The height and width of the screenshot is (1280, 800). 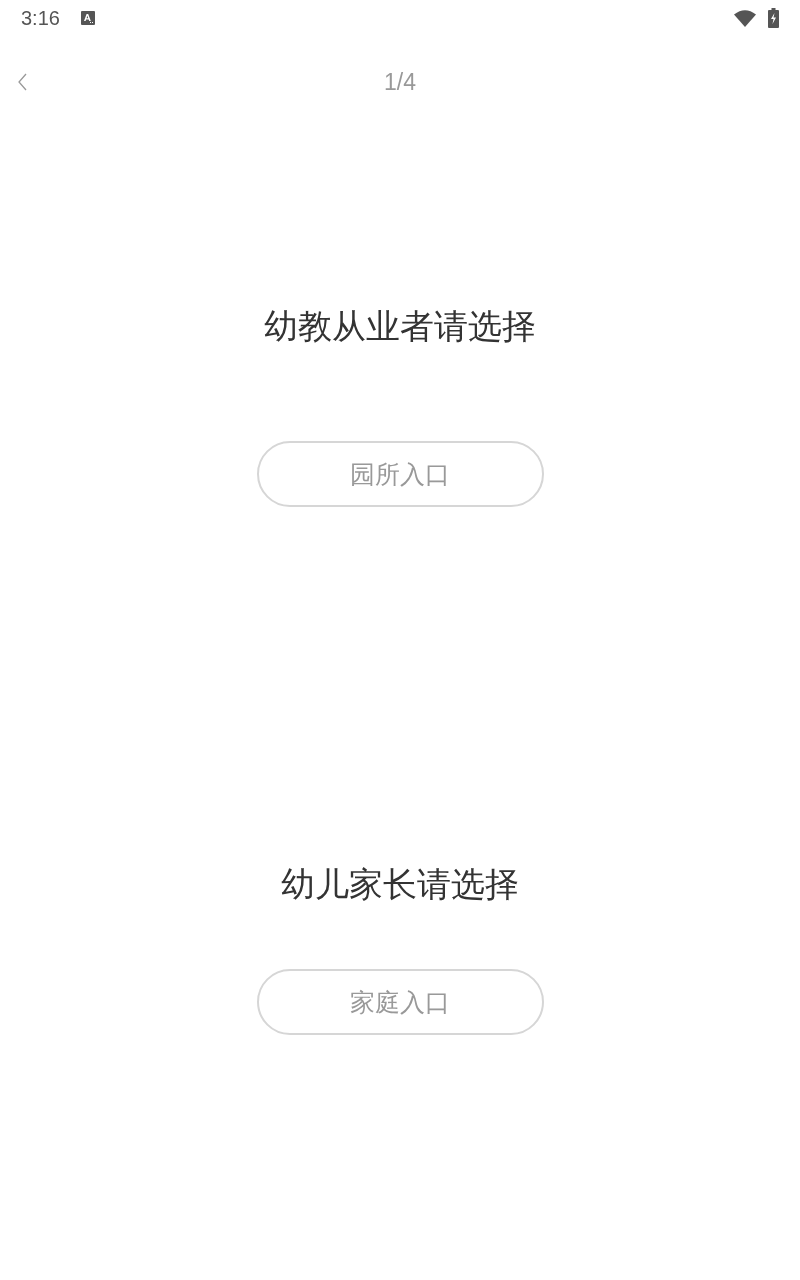 I want to click on battery-icon, so click(x=773, y=18).